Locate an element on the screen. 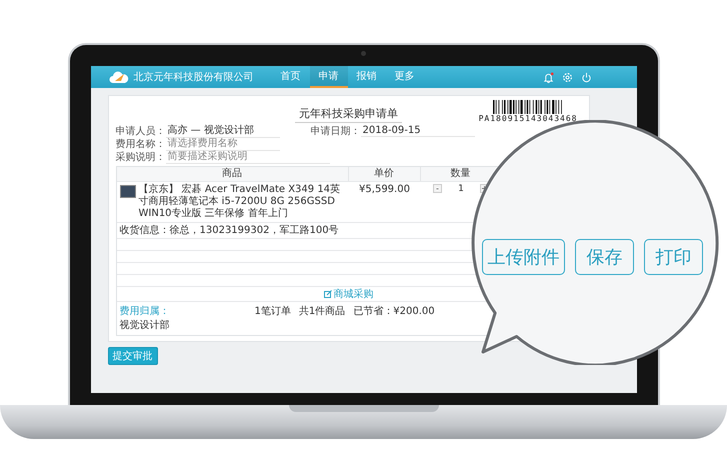 The width and height of the screenshot is (727, 451). field-label: 申请日期： is located at coordinates (335, 131).